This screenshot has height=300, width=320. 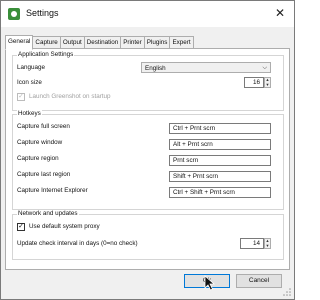 I want to click on default-proxy-checkbox: ✓, so click(x=21, y=227).